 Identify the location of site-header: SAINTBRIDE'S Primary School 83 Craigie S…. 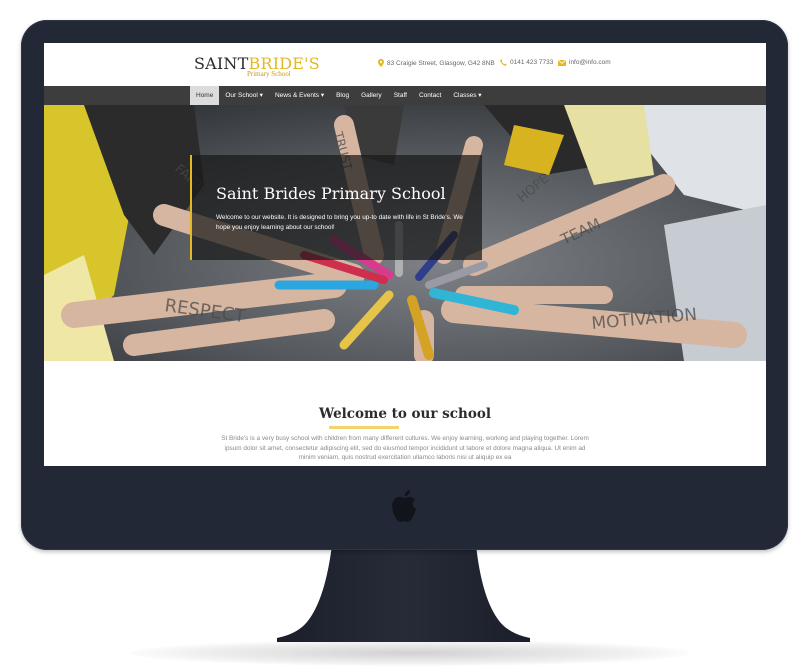
(405, 64).